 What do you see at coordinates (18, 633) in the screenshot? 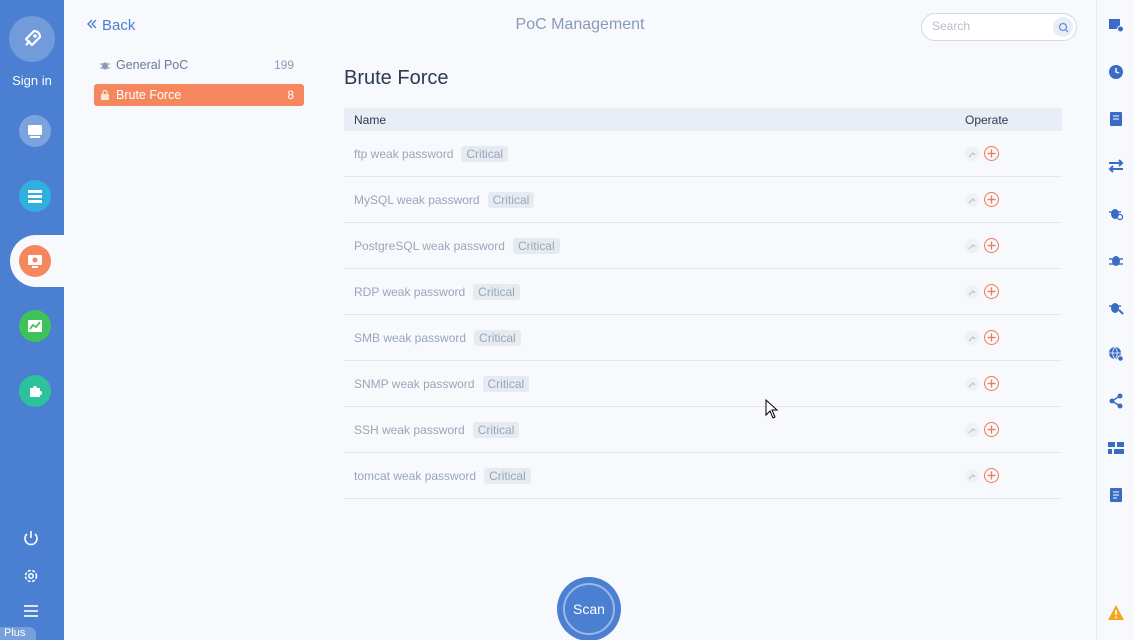
I see `plus-badge: Plus` at bounding box center [18, 633].